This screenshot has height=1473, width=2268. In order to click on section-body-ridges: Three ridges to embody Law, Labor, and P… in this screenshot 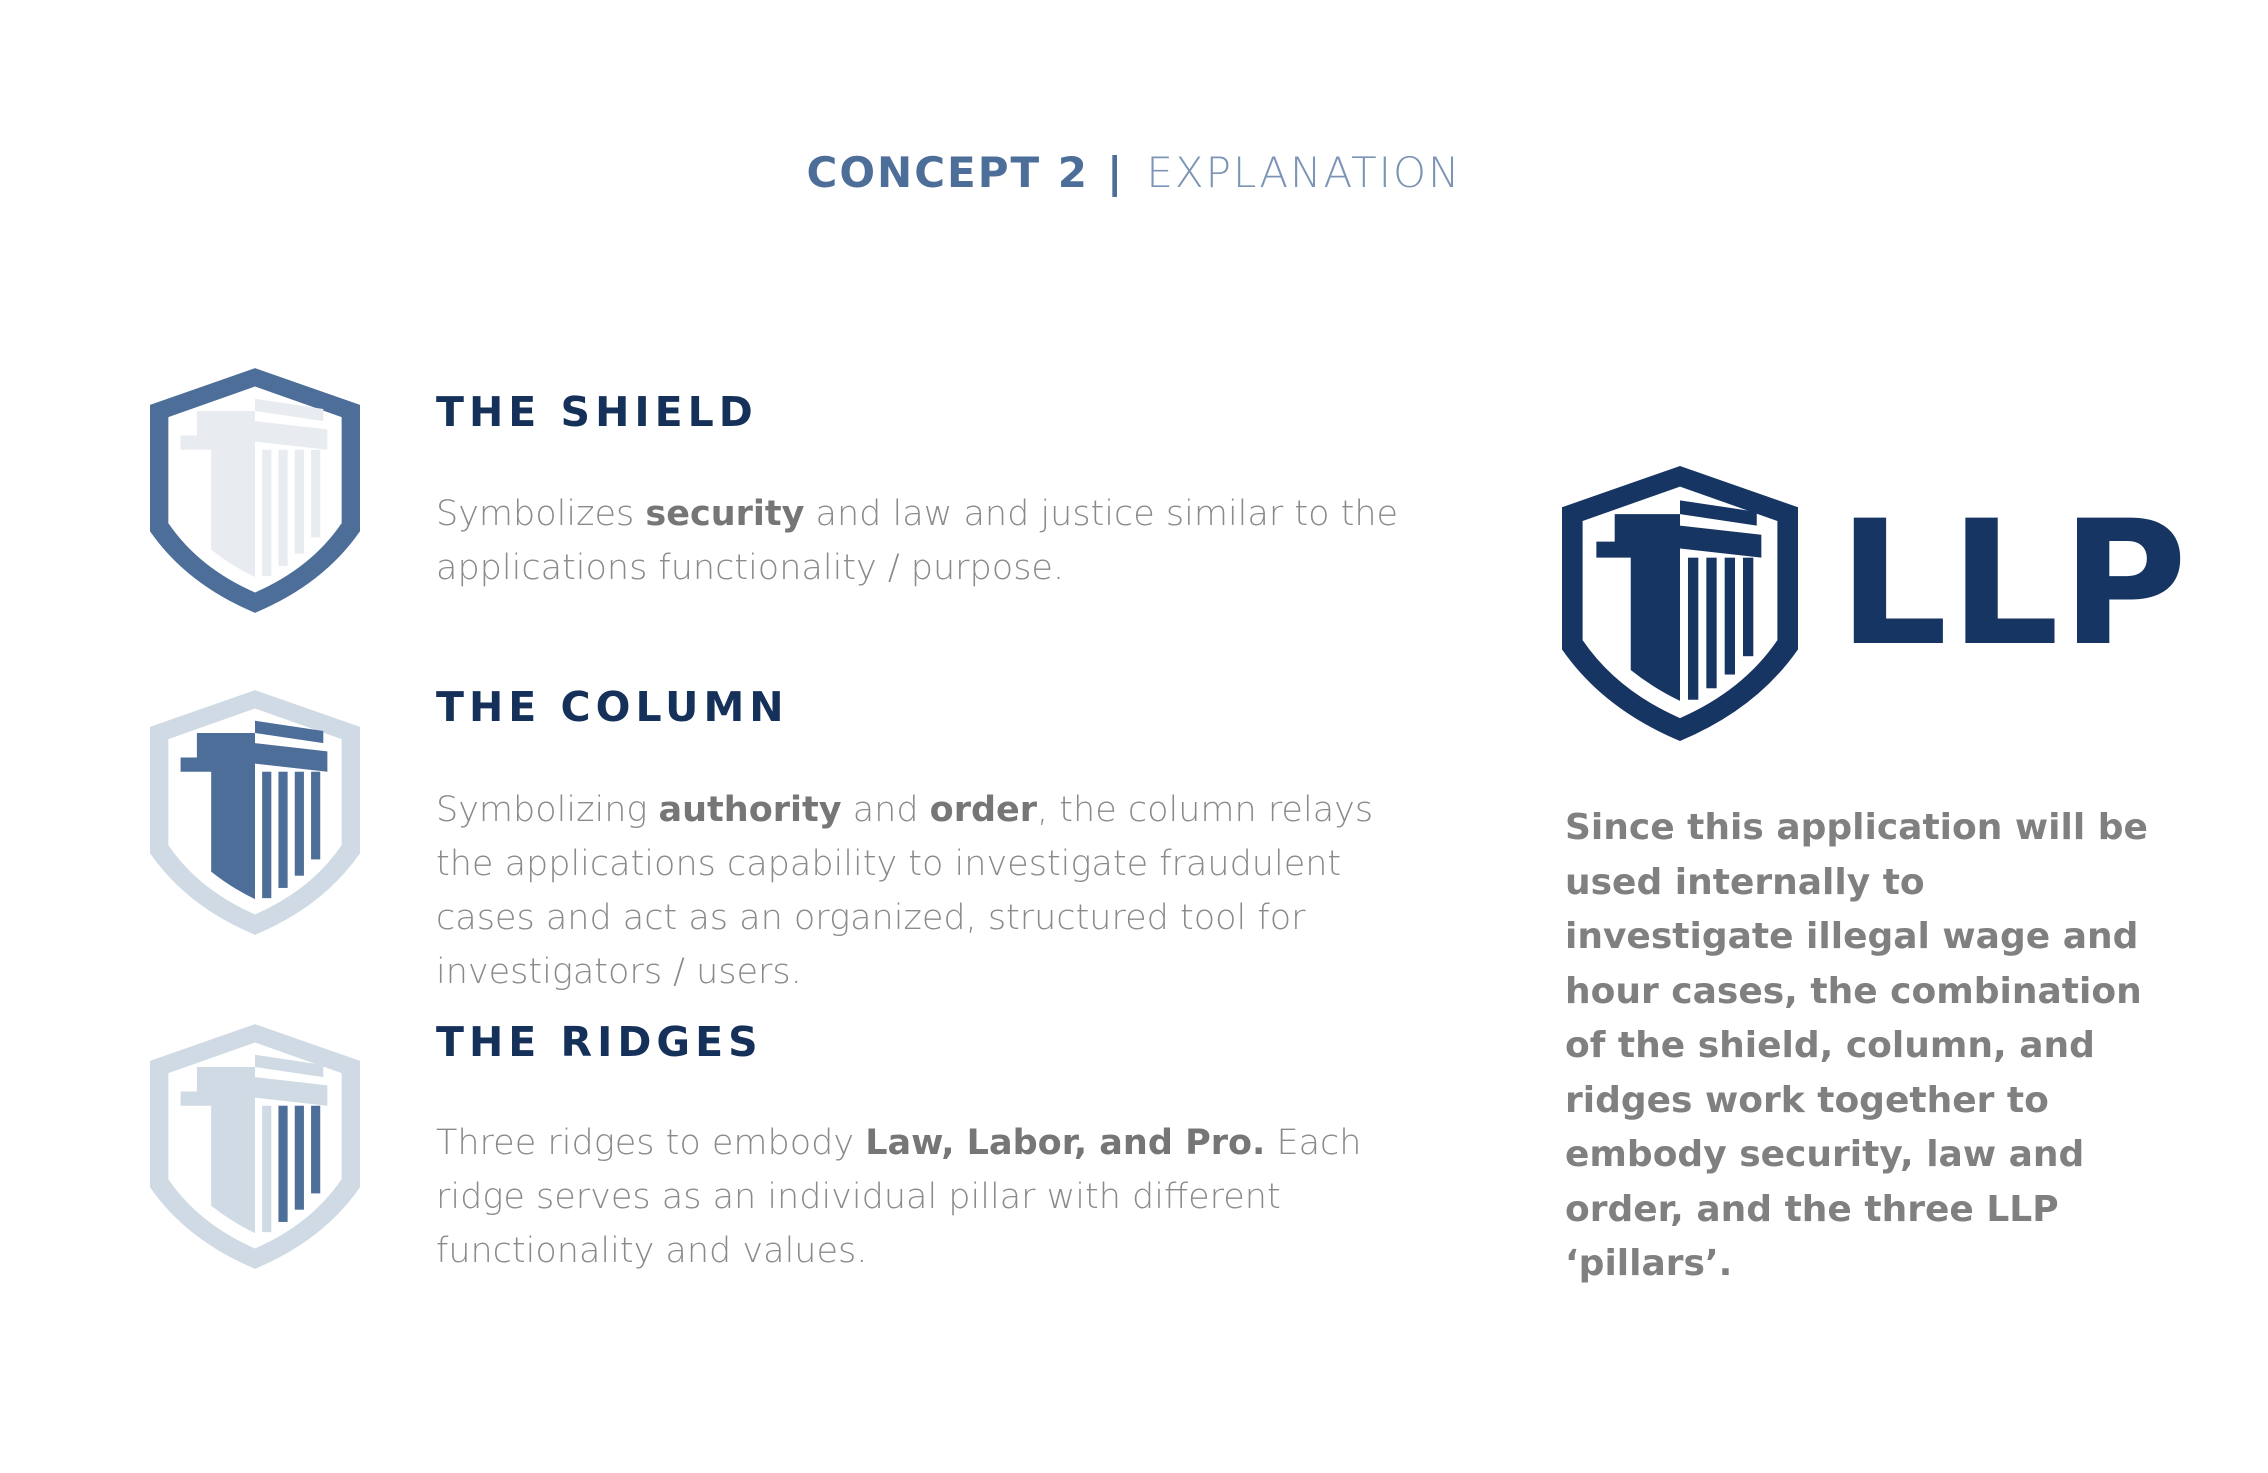, I will do `click(936, 1197)`.